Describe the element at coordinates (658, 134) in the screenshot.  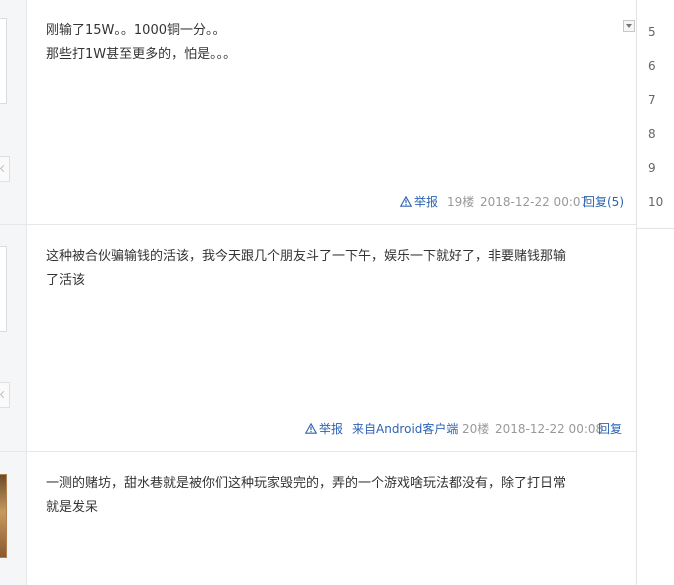
I see `floor-link: 8` at that location.